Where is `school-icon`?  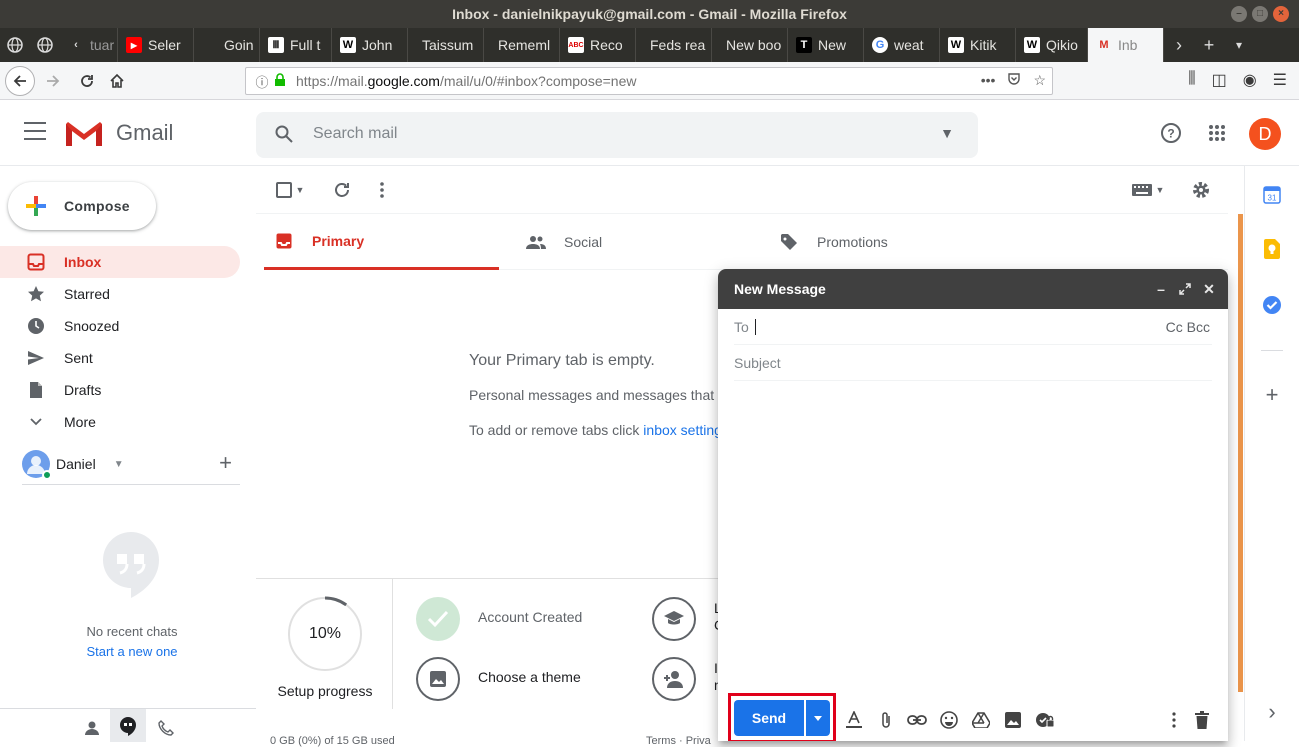 school-icon is located at coordinates (674, 619).